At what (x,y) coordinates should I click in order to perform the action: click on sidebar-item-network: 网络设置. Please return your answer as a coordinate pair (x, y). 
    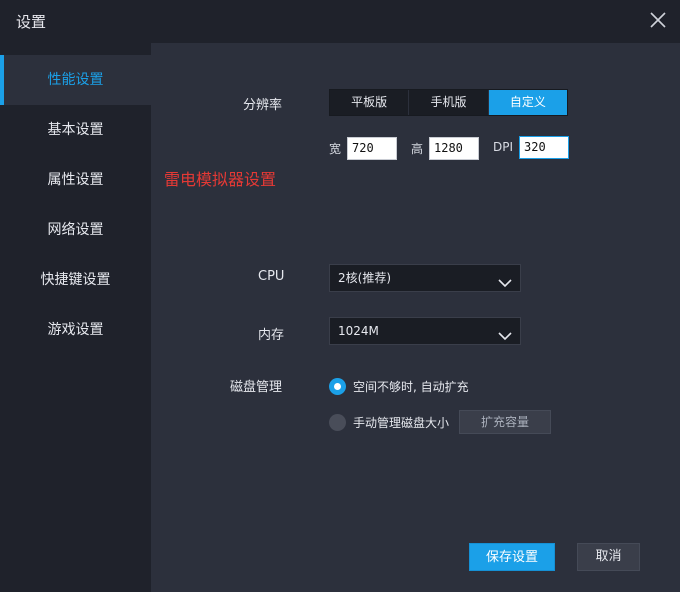
    Looking at the image, I should click on (75, 230).